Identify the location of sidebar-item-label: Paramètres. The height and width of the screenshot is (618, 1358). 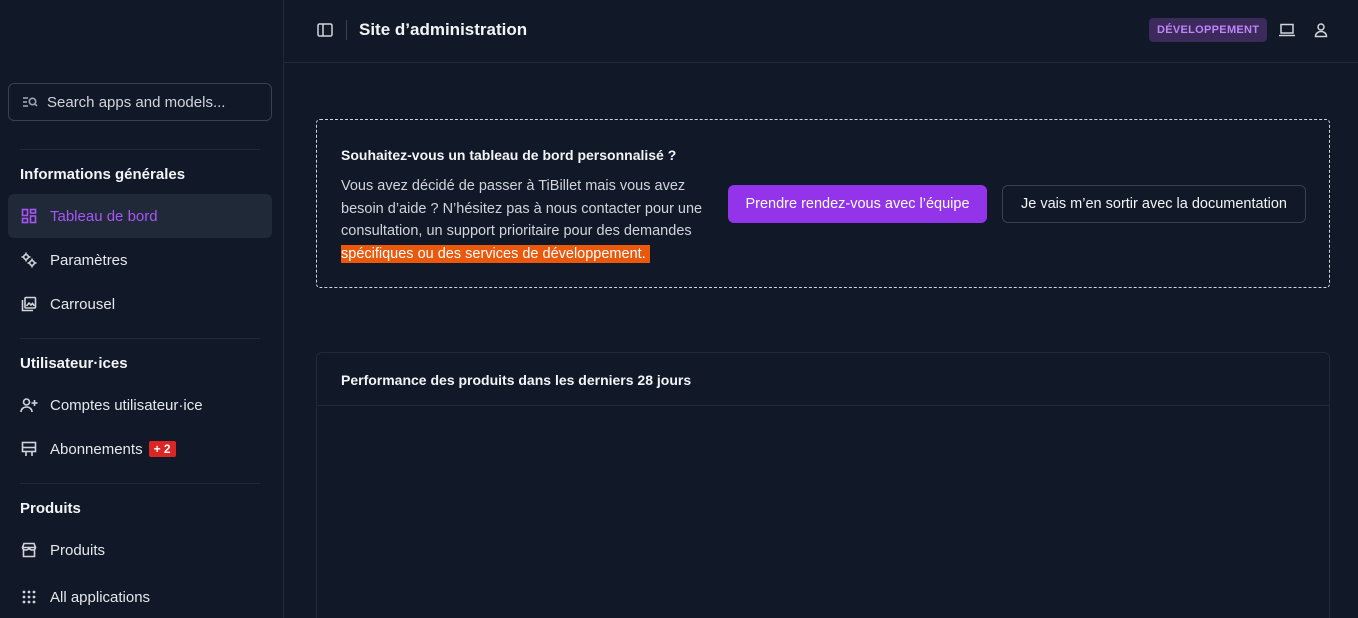
(89, 260).